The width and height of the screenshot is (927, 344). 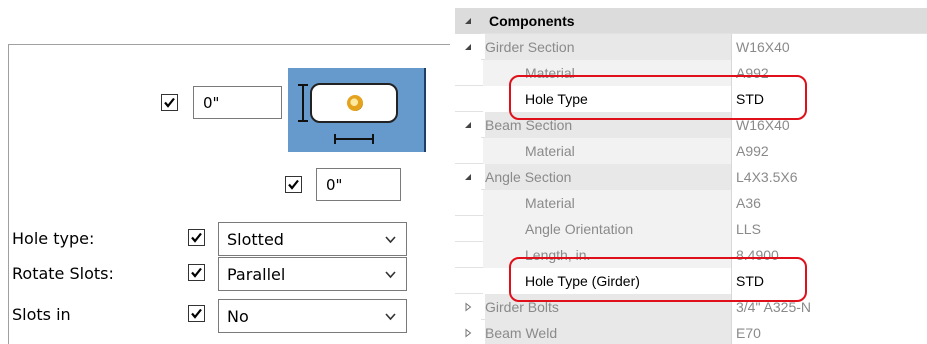 I want to click on bottom-offset-checkbox, so click(x=293, y=184).